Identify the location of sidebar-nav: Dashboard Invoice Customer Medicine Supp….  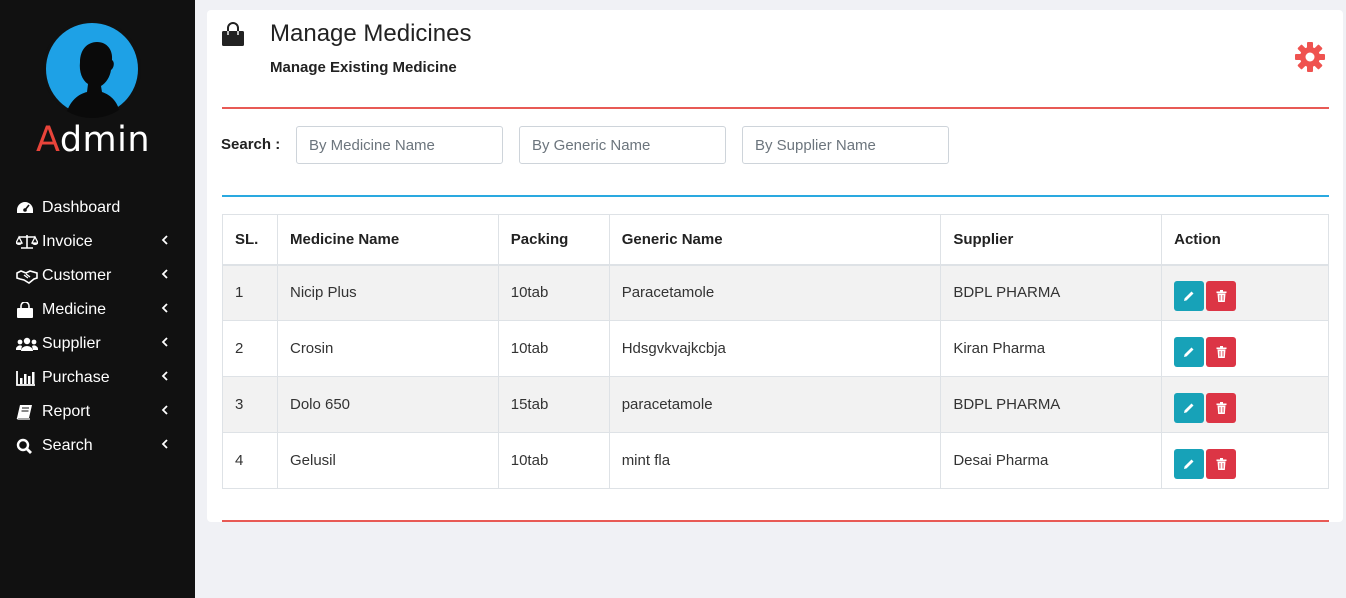
(97, 327).